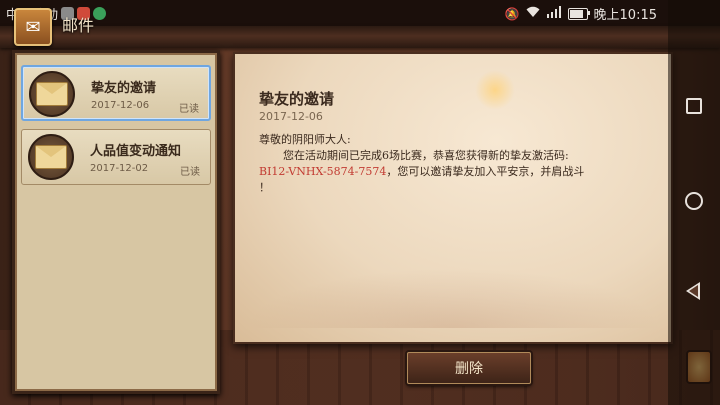 The image size is (720, 405). Describe the element at coordinates (693, 291) in the screenshot. I see `back-icon` at that location.